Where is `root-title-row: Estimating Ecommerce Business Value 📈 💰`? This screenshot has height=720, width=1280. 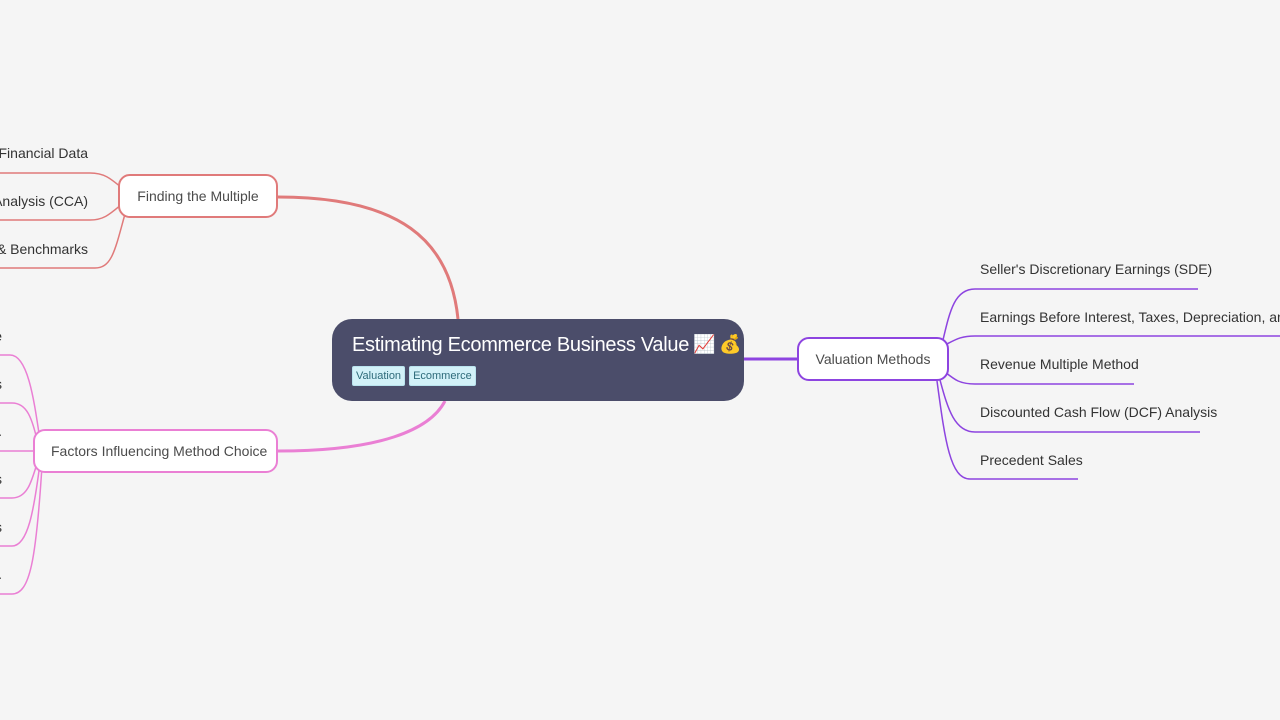 root-title-row: Estimating Ecommerce Business Value 📈 💰 is located at coordinates (547, 345).